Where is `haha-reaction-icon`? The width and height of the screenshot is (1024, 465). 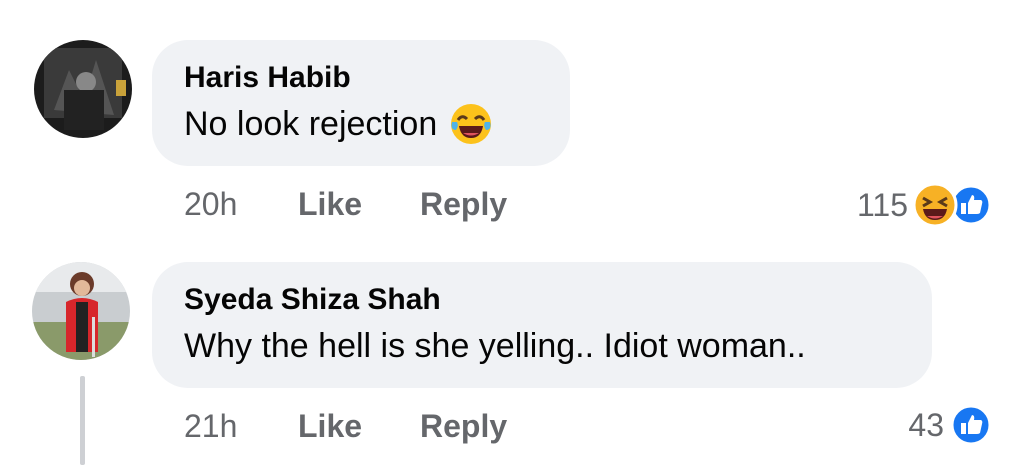 haha-reaction-icon is located at coordinates (935, 205).